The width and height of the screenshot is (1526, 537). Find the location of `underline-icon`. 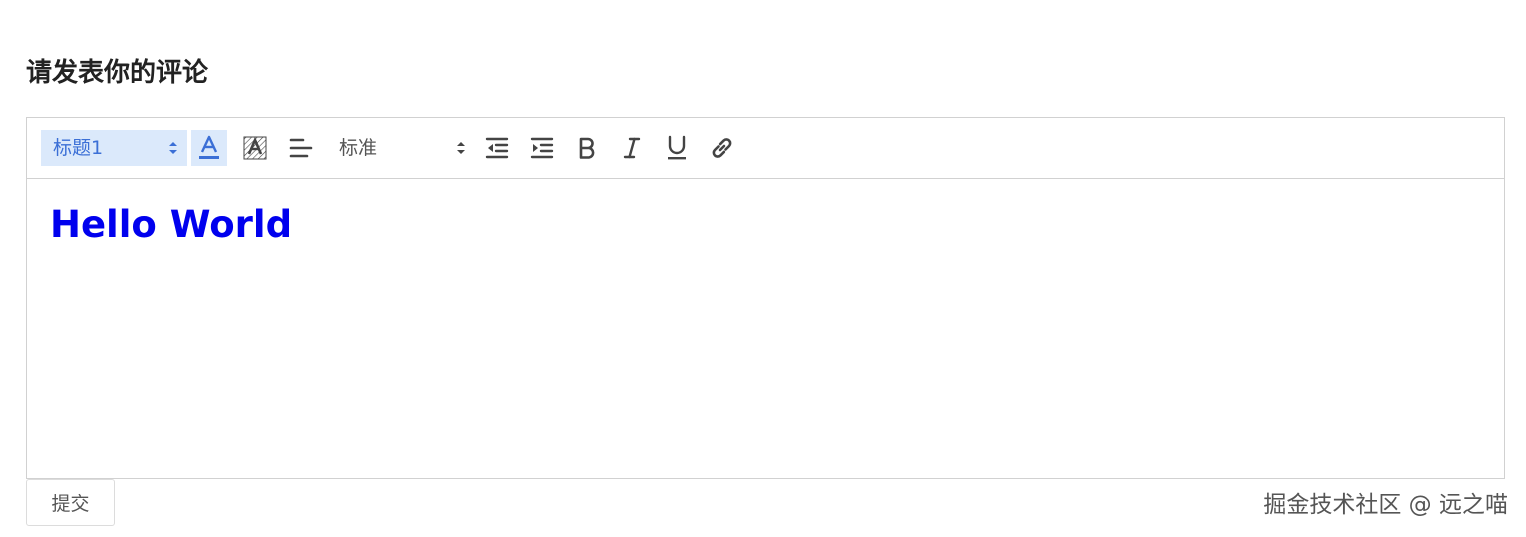

underline-icon is located at coordinates (677, 148).